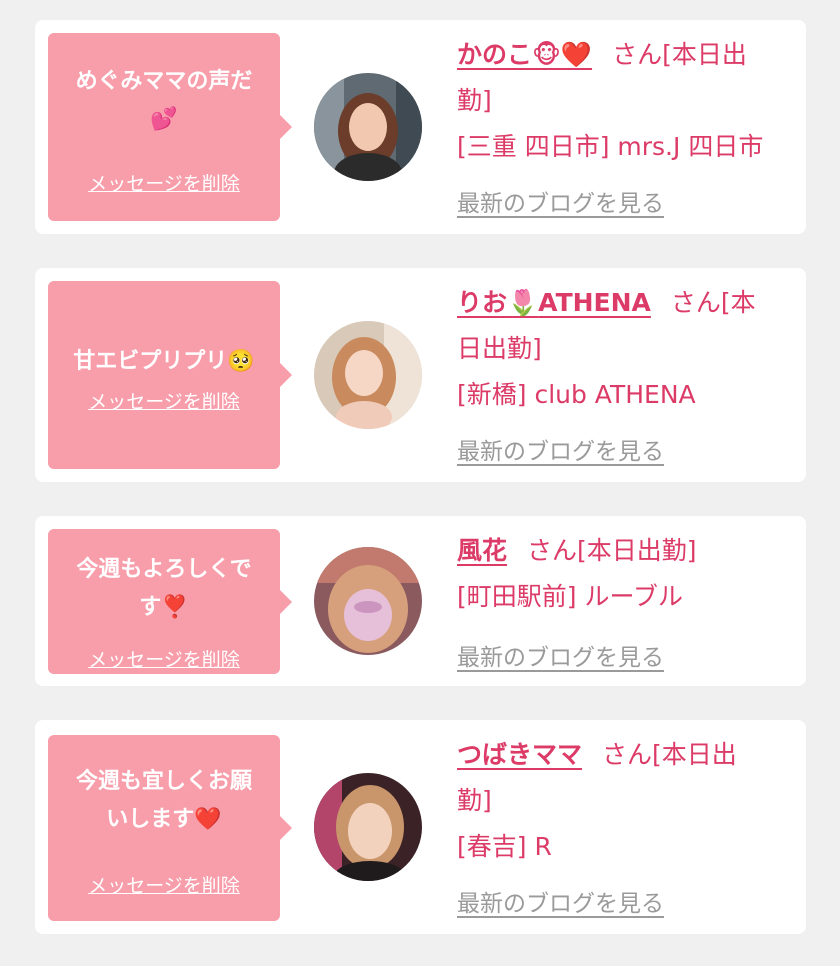 This screenshot has width=840, height=966. What do you see at coordinates (627, 574) in the screenshot?
I see `girl-info: 風花 さん[本日出勤] [町田駅前] ルーブル` at bounding box center [627, 574].